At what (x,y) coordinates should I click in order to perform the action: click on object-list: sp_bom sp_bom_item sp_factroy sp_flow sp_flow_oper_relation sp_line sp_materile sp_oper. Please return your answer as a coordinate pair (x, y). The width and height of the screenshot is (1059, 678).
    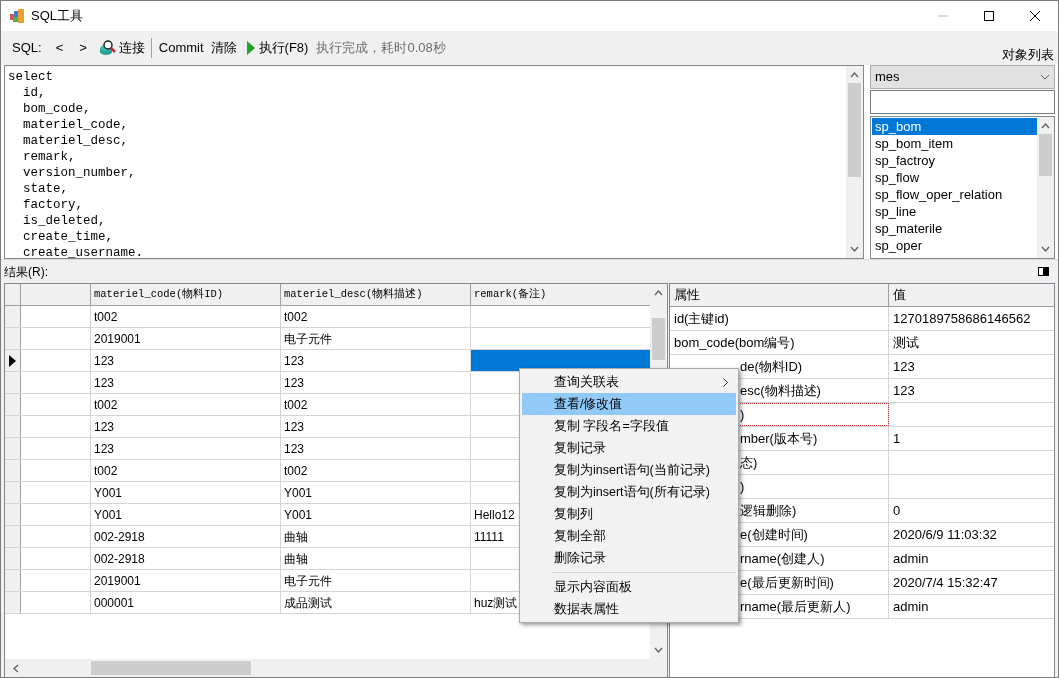
    Looking at the image, I should click on (962, 187).